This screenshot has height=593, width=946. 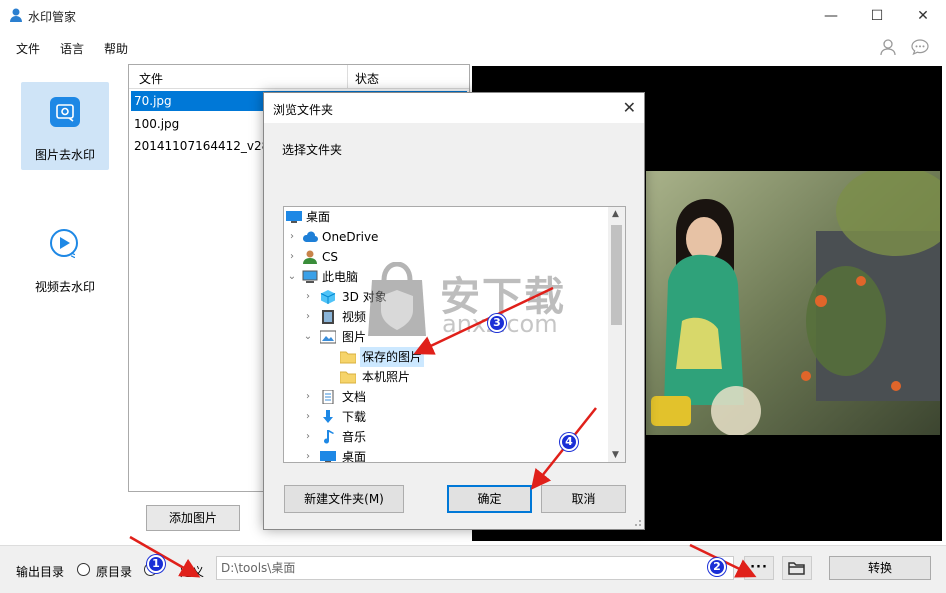 I want to click on resize-grip-icon, so click(x=637, y=522).